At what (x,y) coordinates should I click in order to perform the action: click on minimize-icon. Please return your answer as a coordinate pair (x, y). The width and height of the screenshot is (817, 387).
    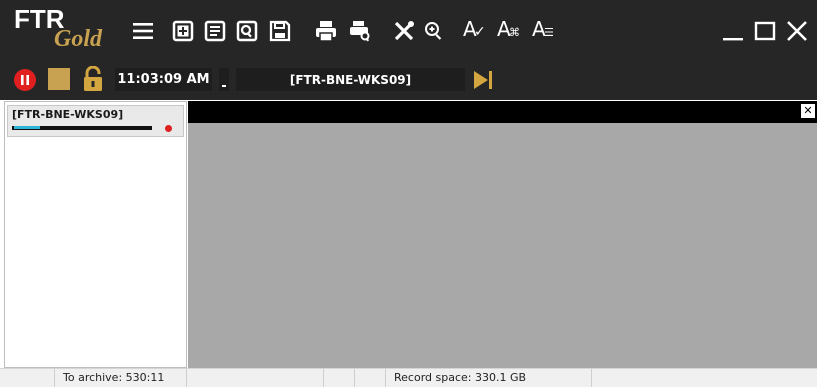
    Looking at the image, I should click on (733, 39).